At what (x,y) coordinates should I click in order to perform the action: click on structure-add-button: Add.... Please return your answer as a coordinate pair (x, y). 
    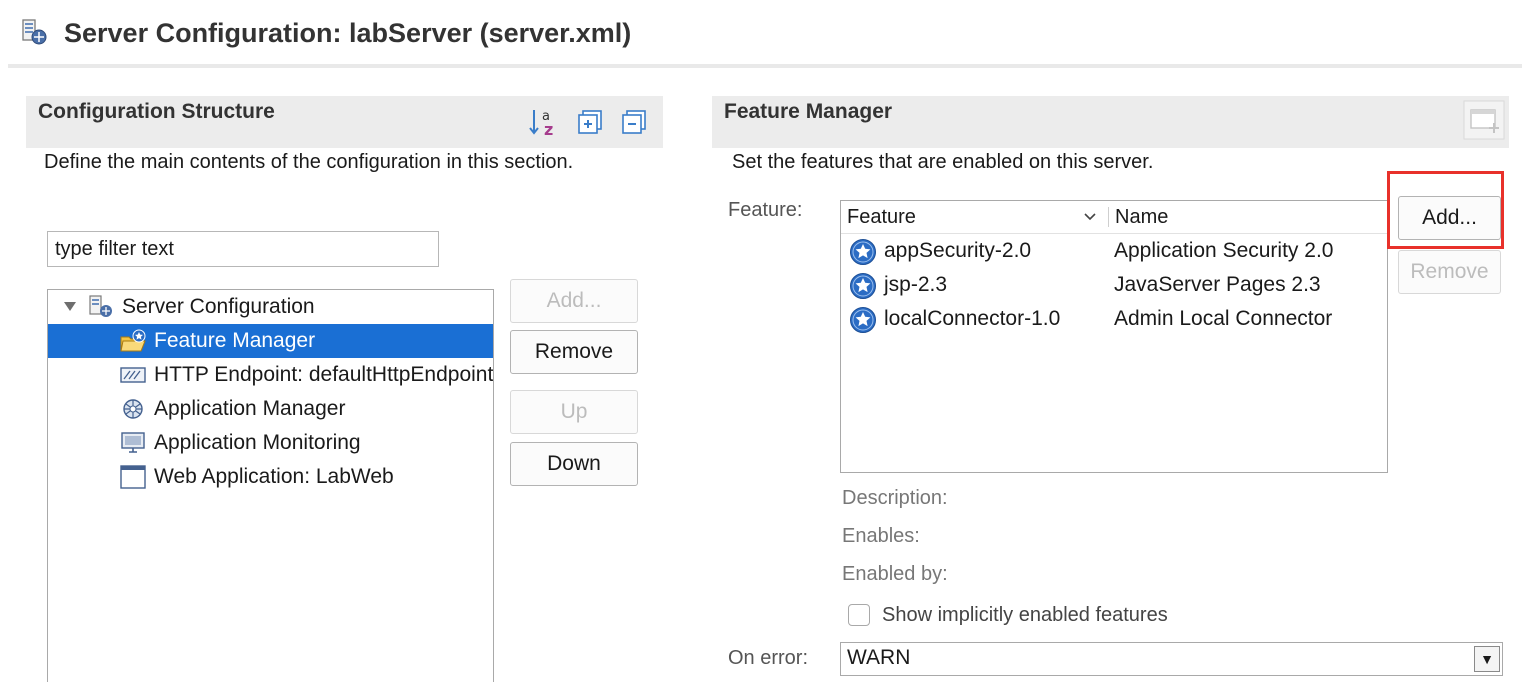
    Looking at the image, I should click on (574, 301).